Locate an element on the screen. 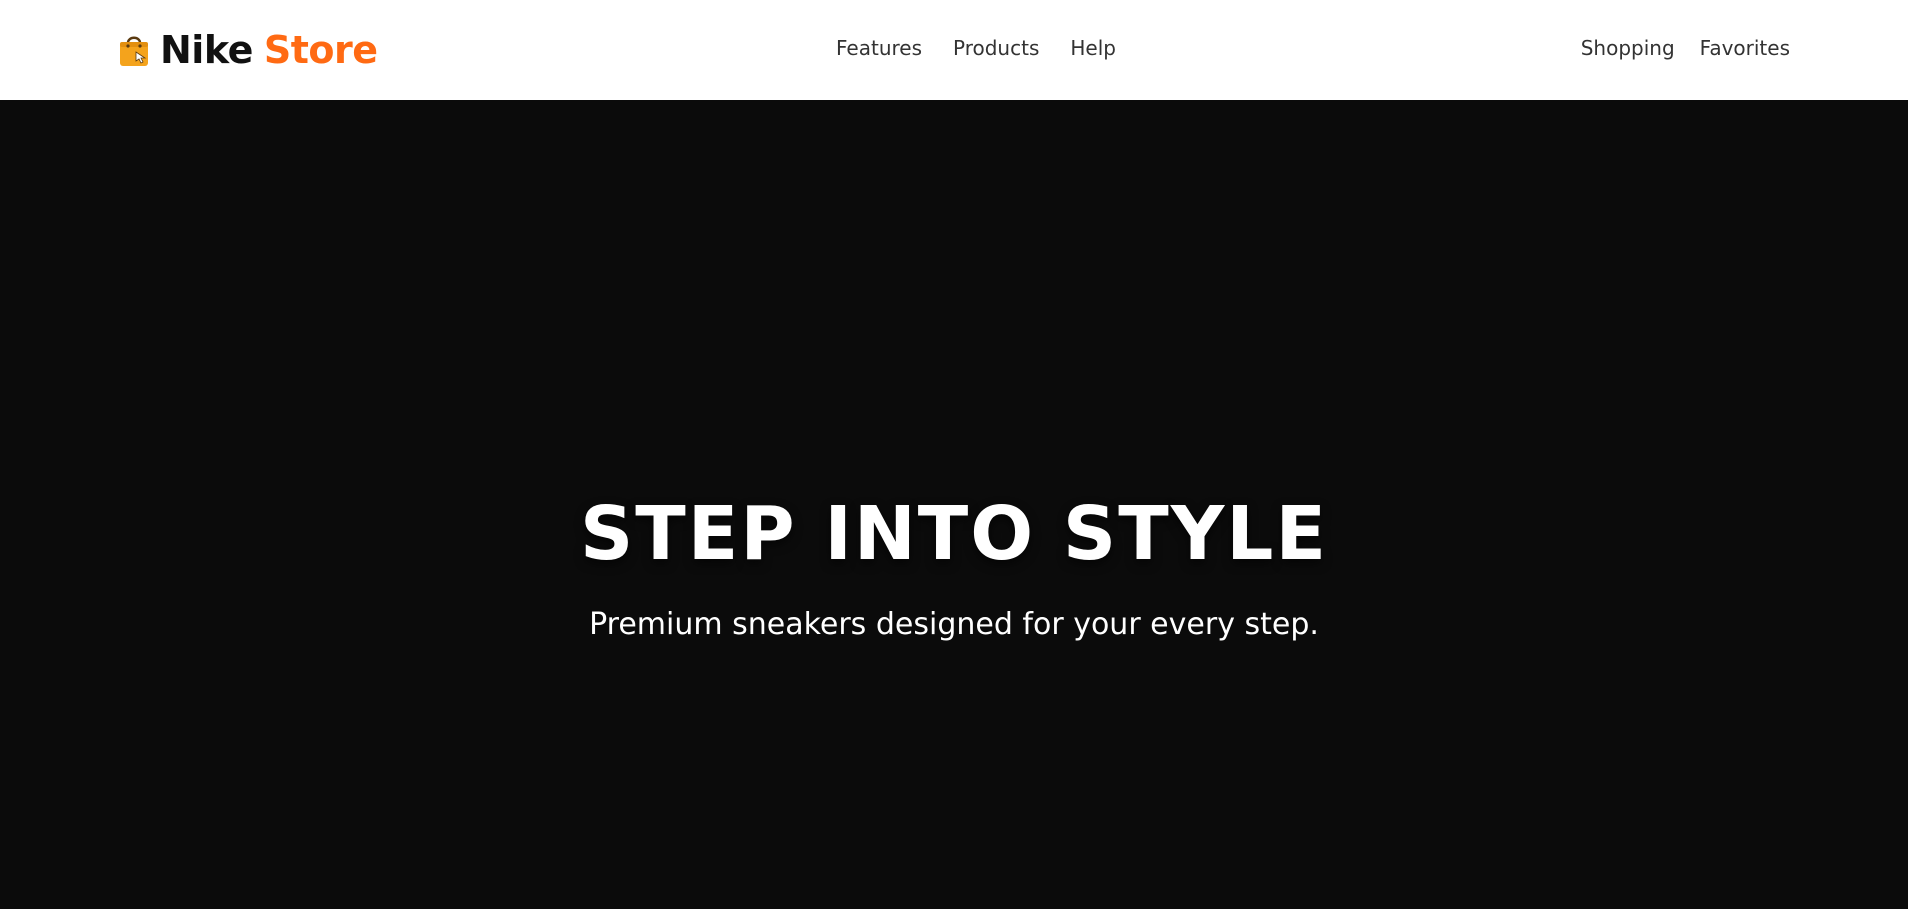 Image resolution: width=1908 pixels, height=909 pixels. nav-link-help: Help is located at coordinates (1093, 48).